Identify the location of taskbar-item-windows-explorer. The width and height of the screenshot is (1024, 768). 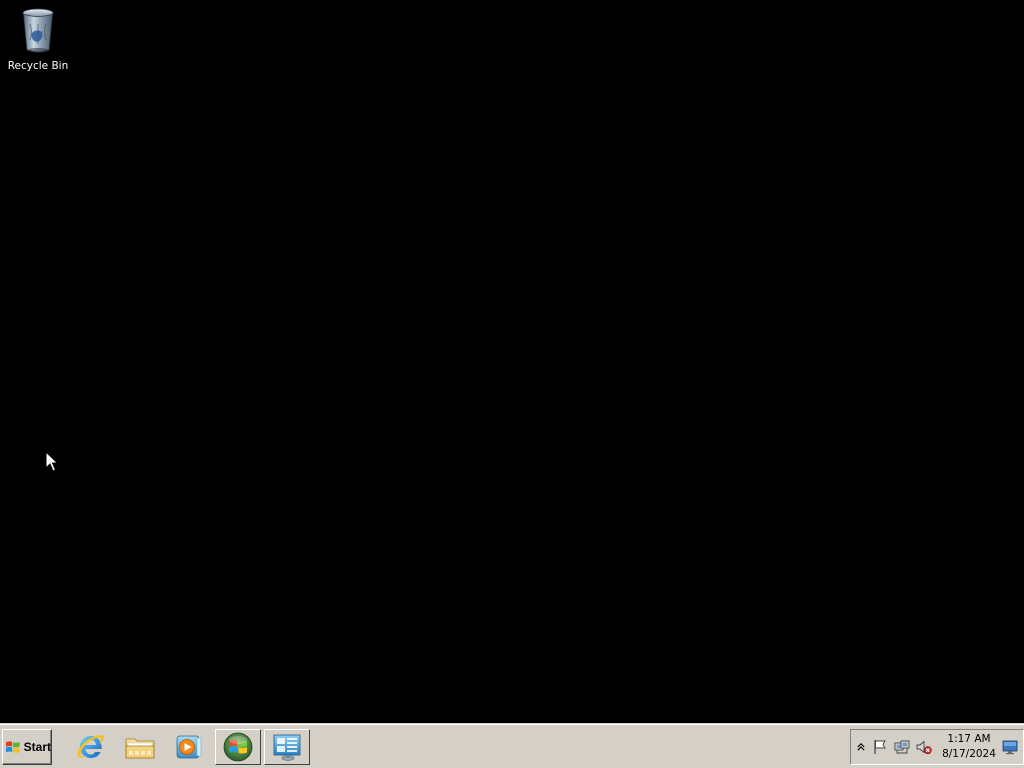
(140, 747).